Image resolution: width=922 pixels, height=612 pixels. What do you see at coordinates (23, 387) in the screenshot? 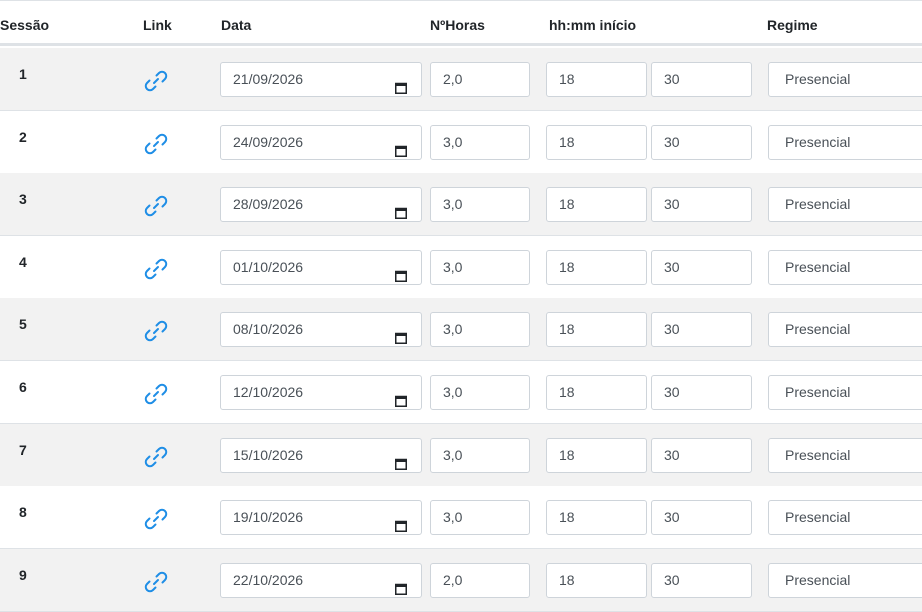
I see `session-number: 6` at bounding box center [23, 387].